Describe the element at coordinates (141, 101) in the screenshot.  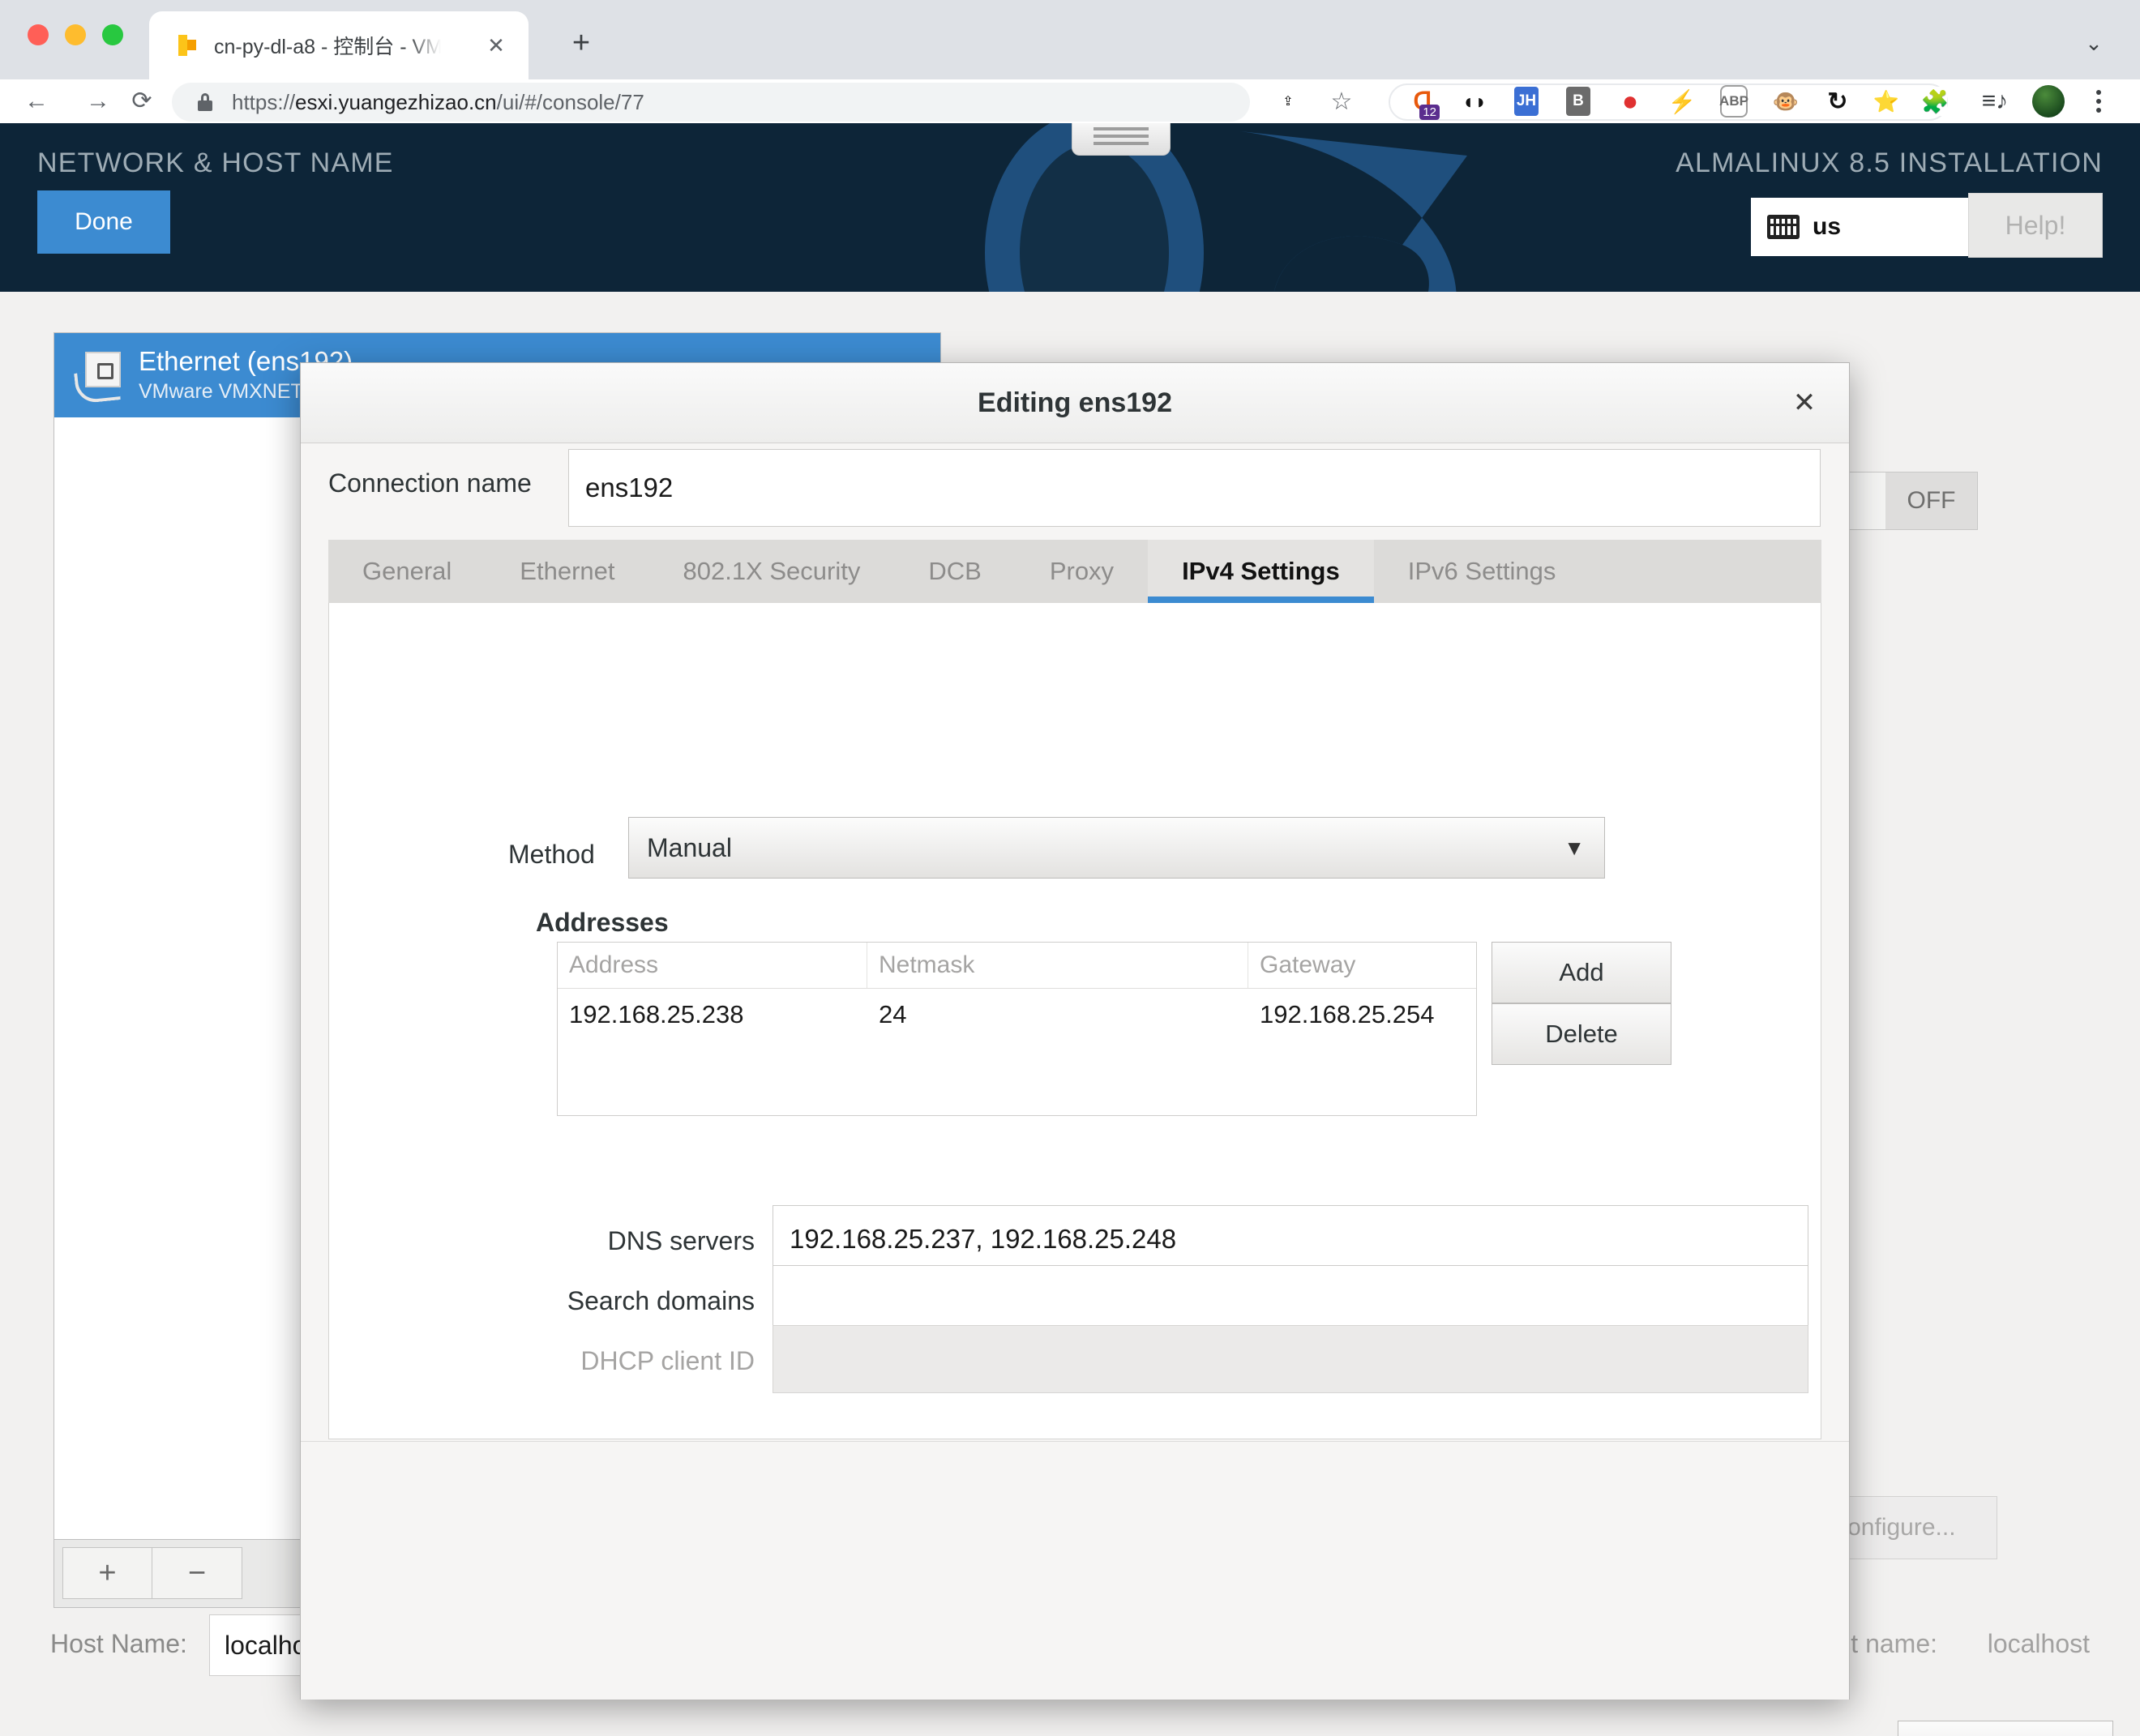
I see `reload-button: ⟳` at that location.